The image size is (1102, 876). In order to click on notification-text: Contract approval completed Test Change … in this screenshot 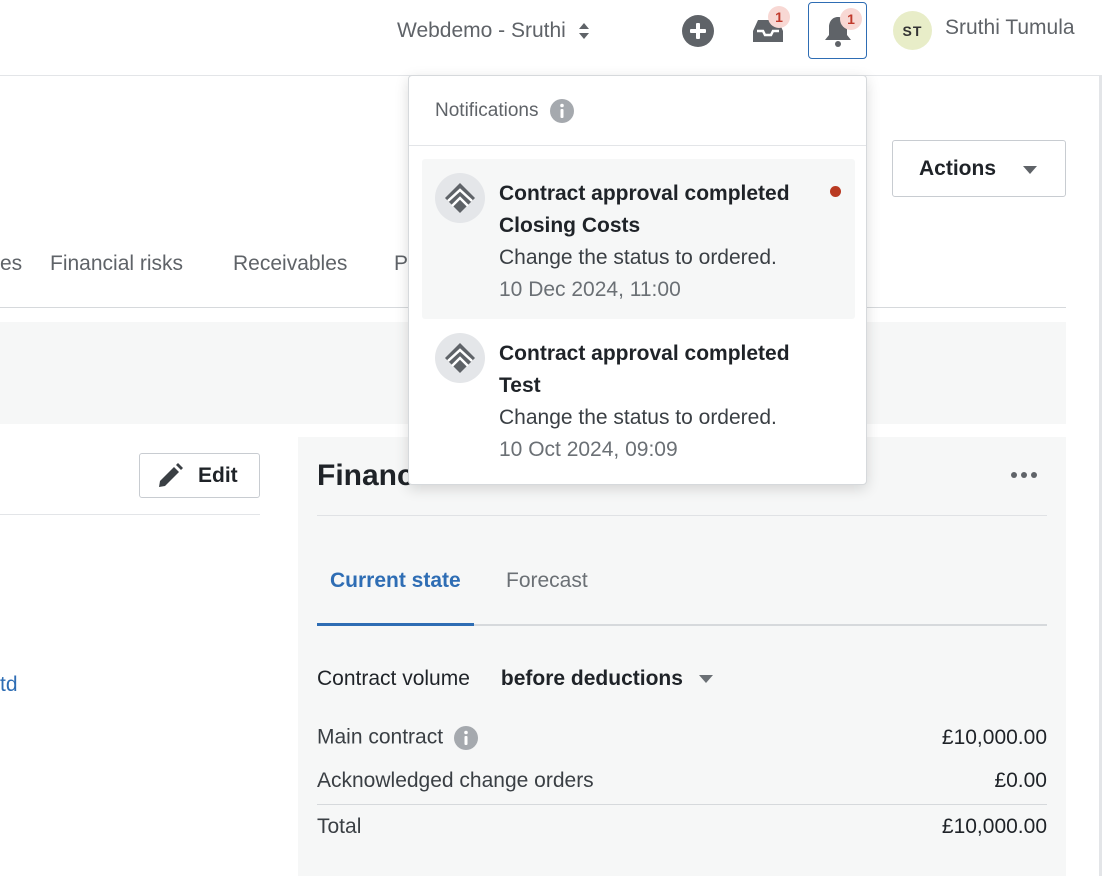, I will do `click(644, 402)`.